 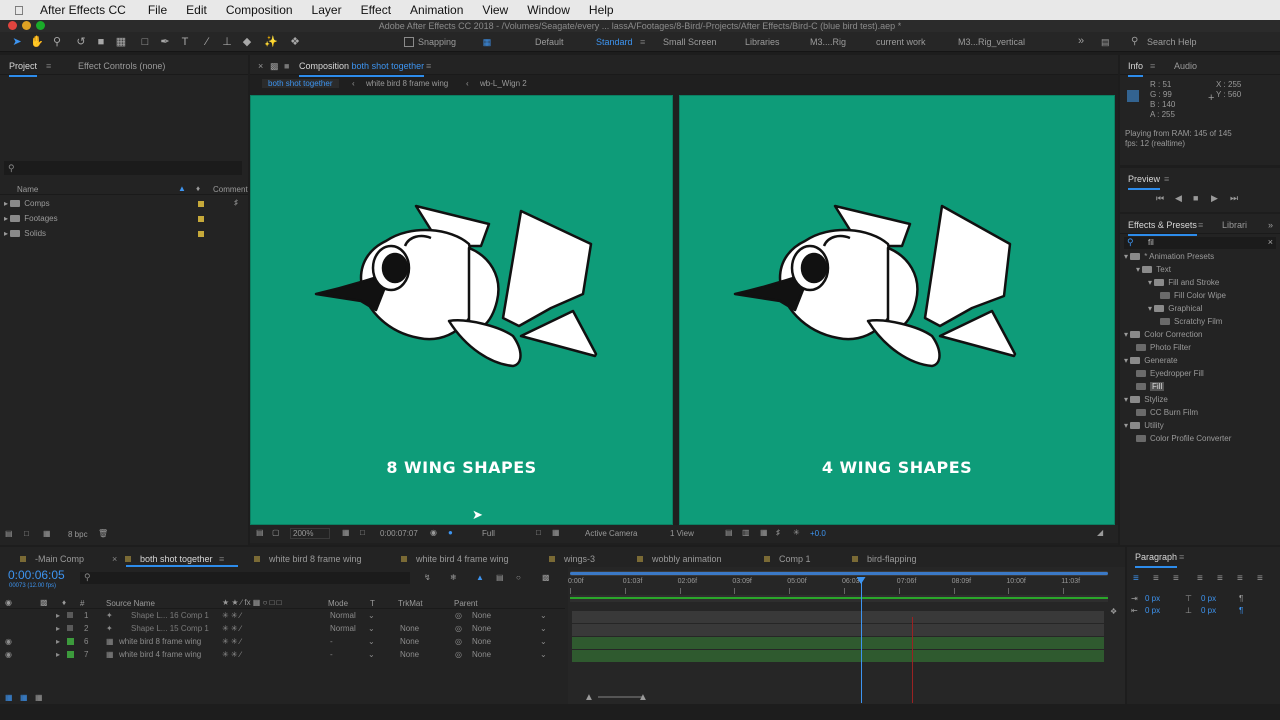 I want to click on effects-tree-item: Color Profile Converter, so click(x=1183, y=438).